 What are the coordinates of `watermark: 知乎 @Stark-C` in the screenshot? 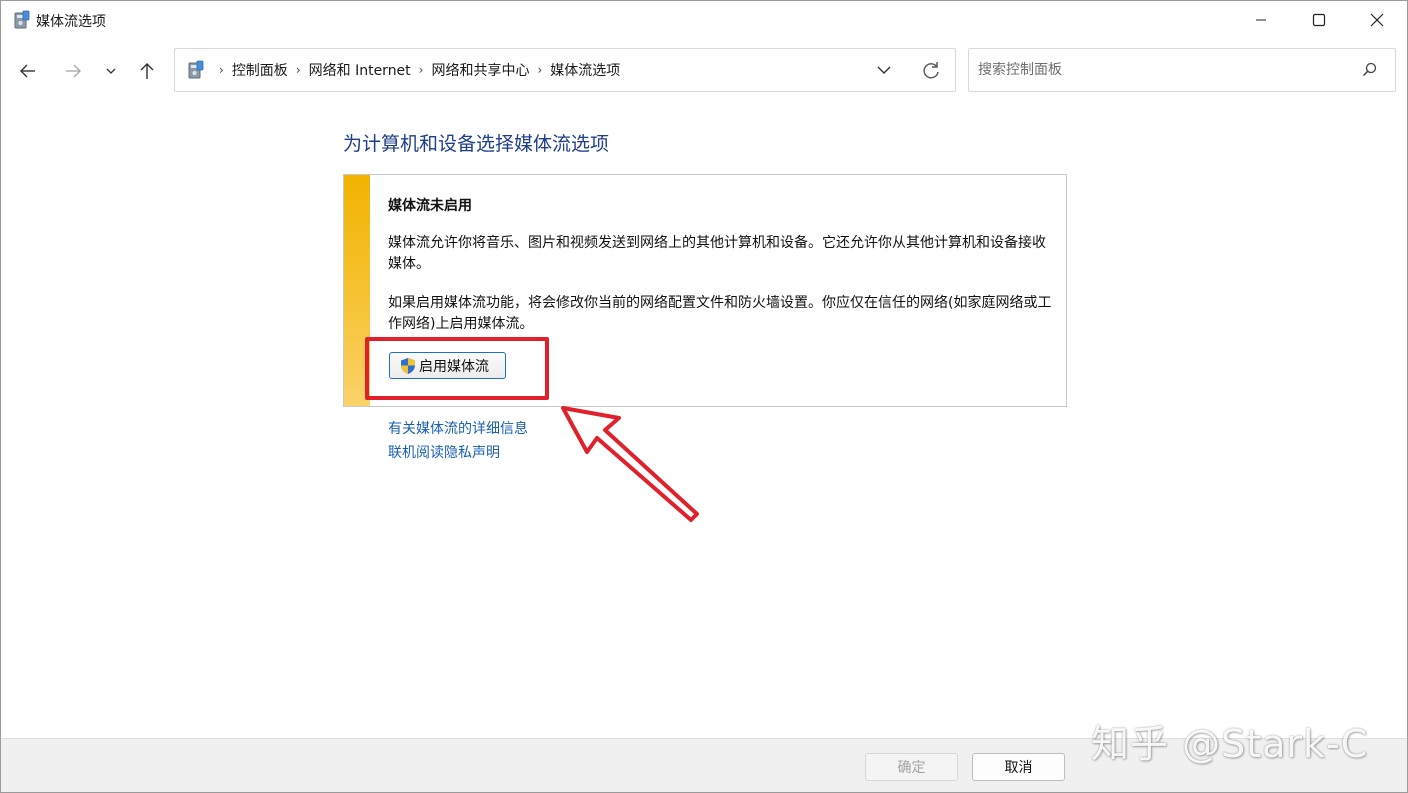 It's located at (1230, 744).